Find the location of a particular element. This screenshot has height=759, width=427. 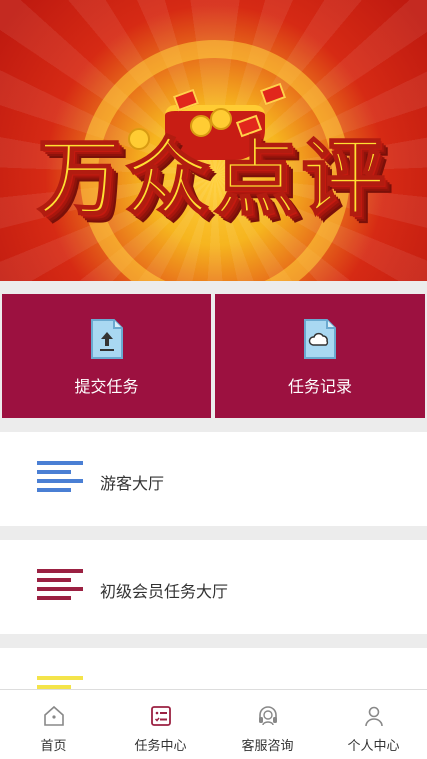

tab-customer-service: 客服咨询 is located at coordinates (267, 724).